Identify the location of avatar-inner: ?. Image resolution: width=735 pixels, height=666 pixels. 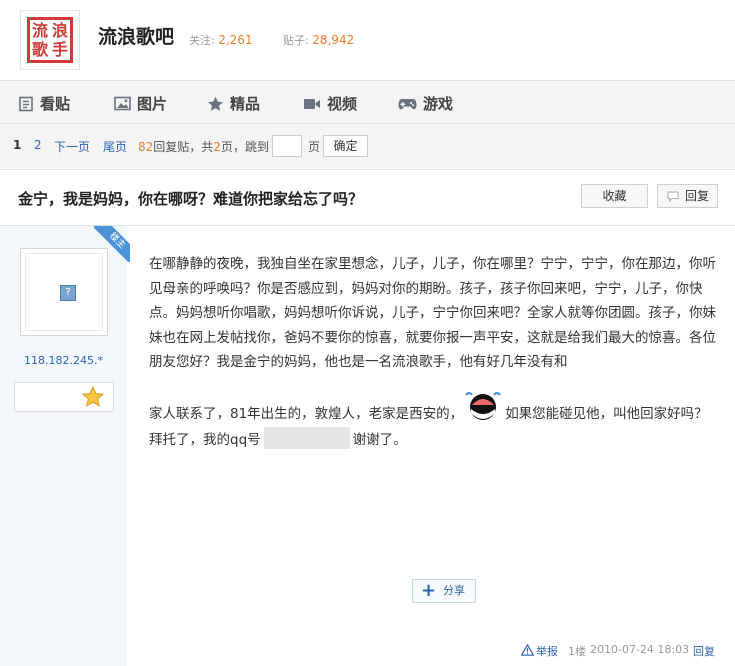
(64, 292).